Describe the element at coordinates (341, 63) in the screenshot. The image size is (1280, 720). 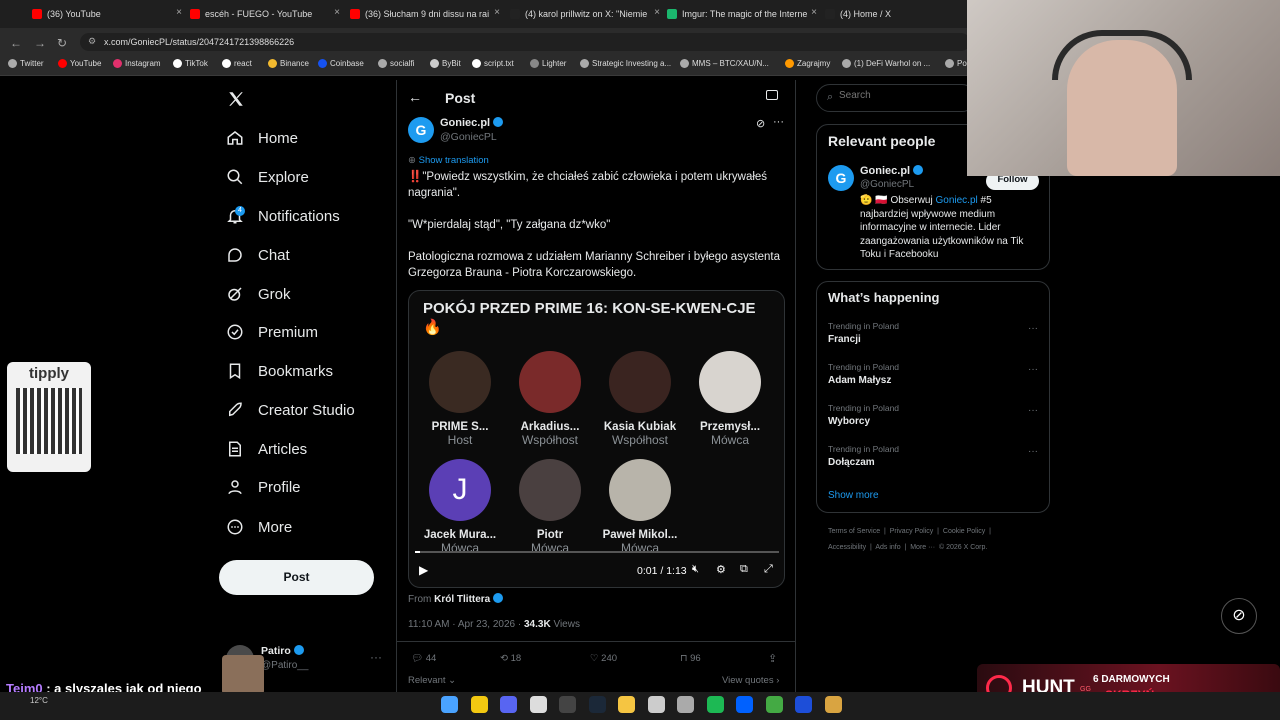
I see `bookmark-item: Coinbase` at that location.